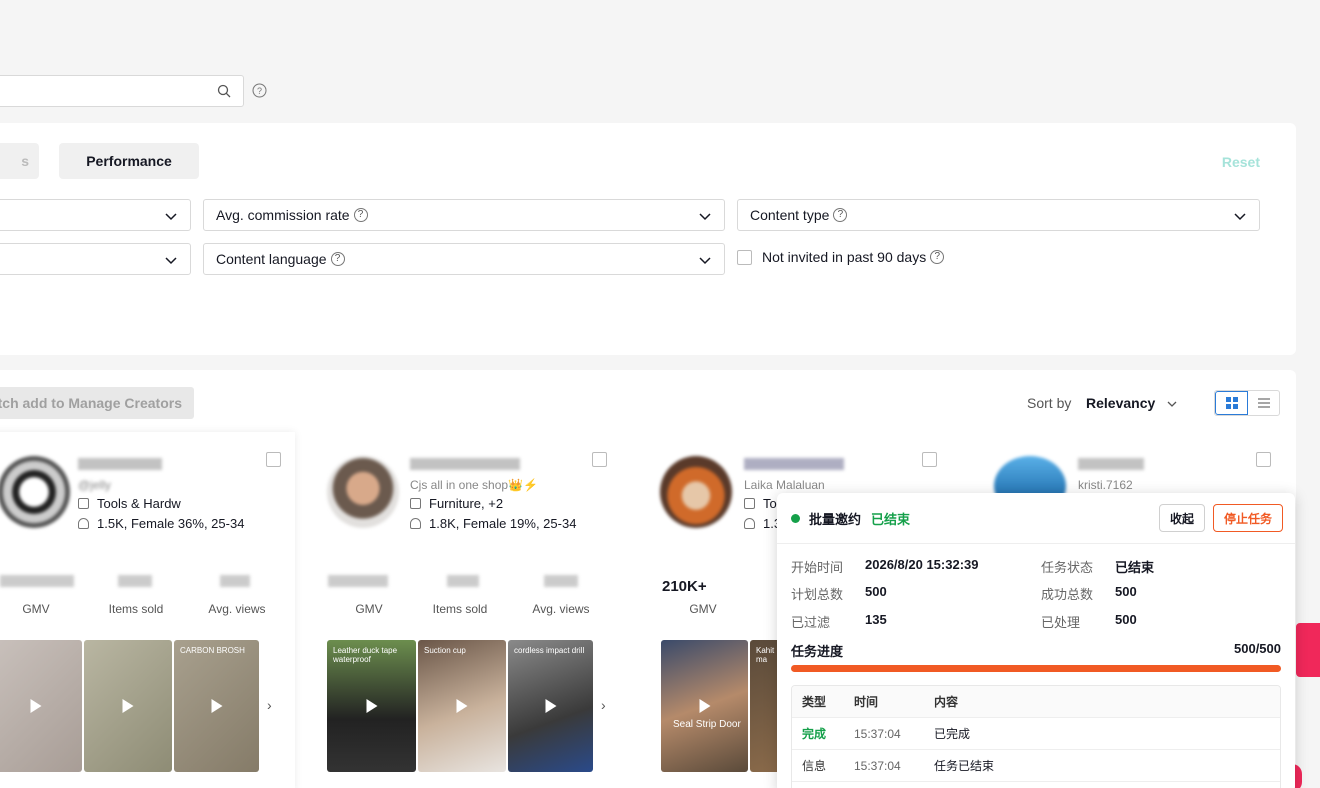  What do you see at coordinates (964, 766) in the screenshot?
I see `log-content: 任务已结束` at bounding box center [964, 766].